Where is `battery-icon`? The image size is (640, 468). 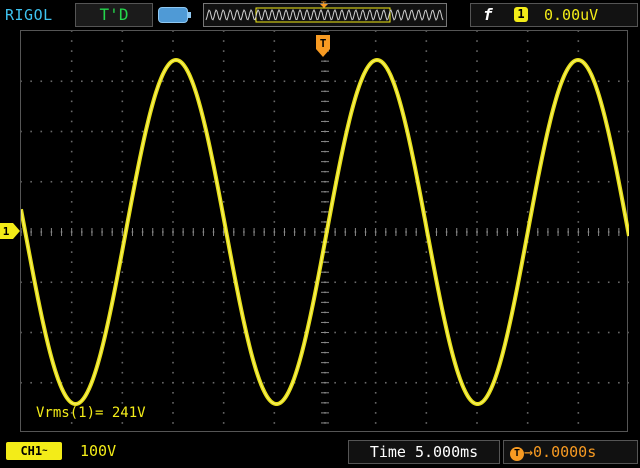 battery-icon is located at coordinates (174, 15).